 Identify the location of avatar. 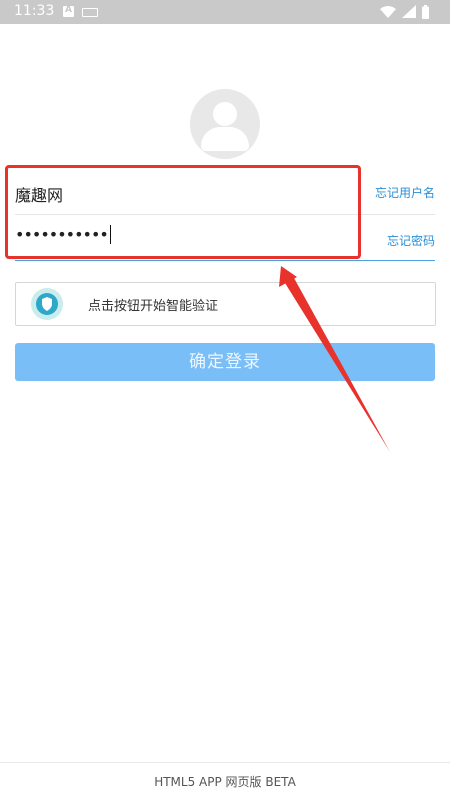
(225, 124).